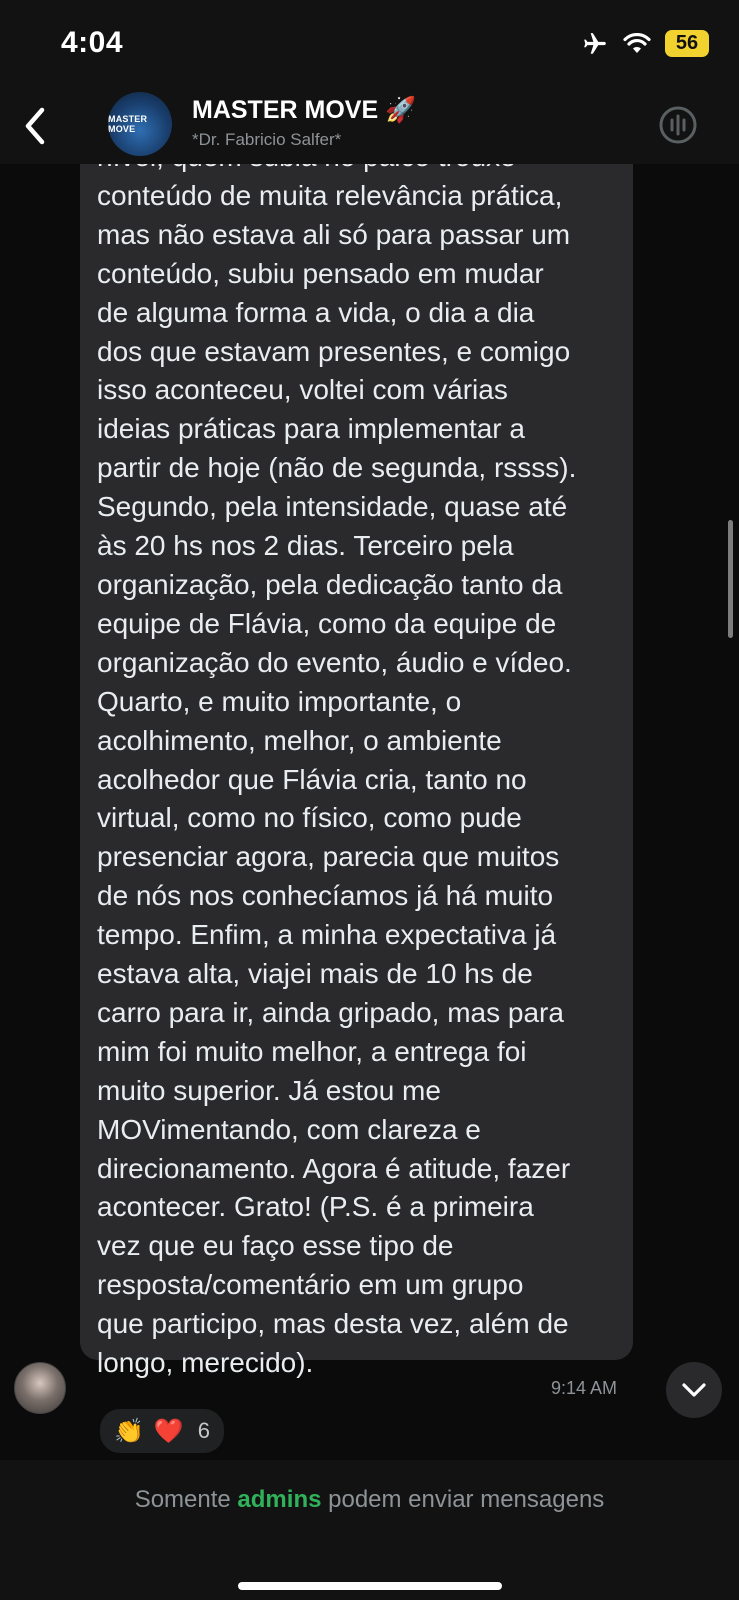 This screenshot has width=739, height=1600. I want to click on reactions-badge: 👏 ❤️ 6, so click(162, 1431).